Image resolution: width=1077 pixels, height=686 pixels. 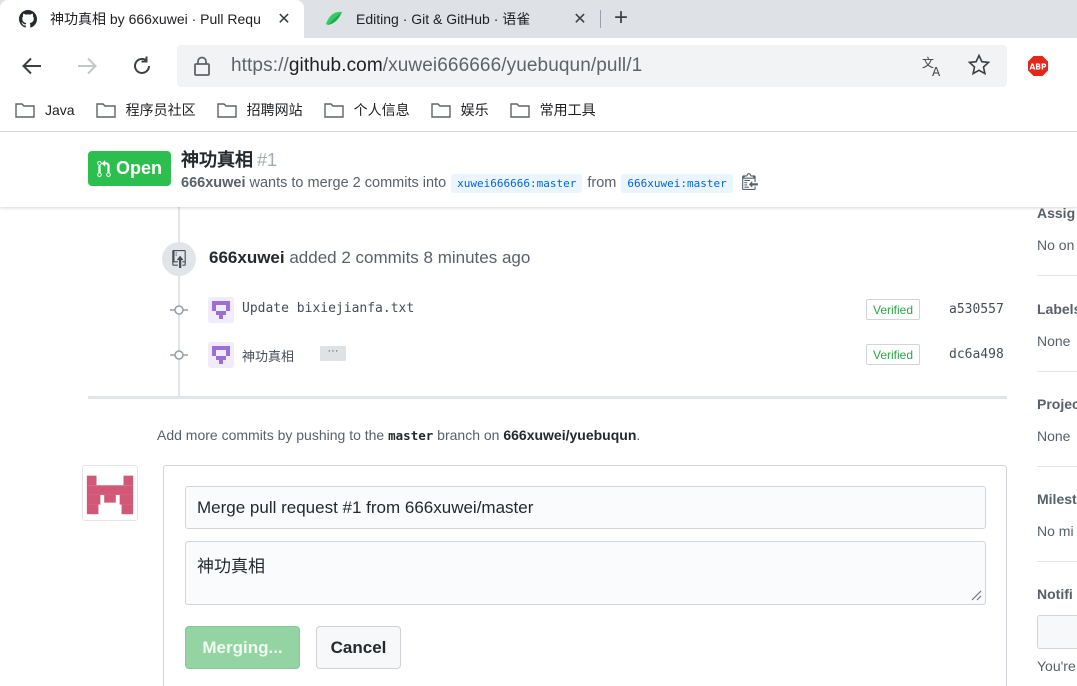 What do you see at coordinates (247, 257) in the screenshot?
I see `push-author-link: 666xuwei` at bounding box center [247, 257].